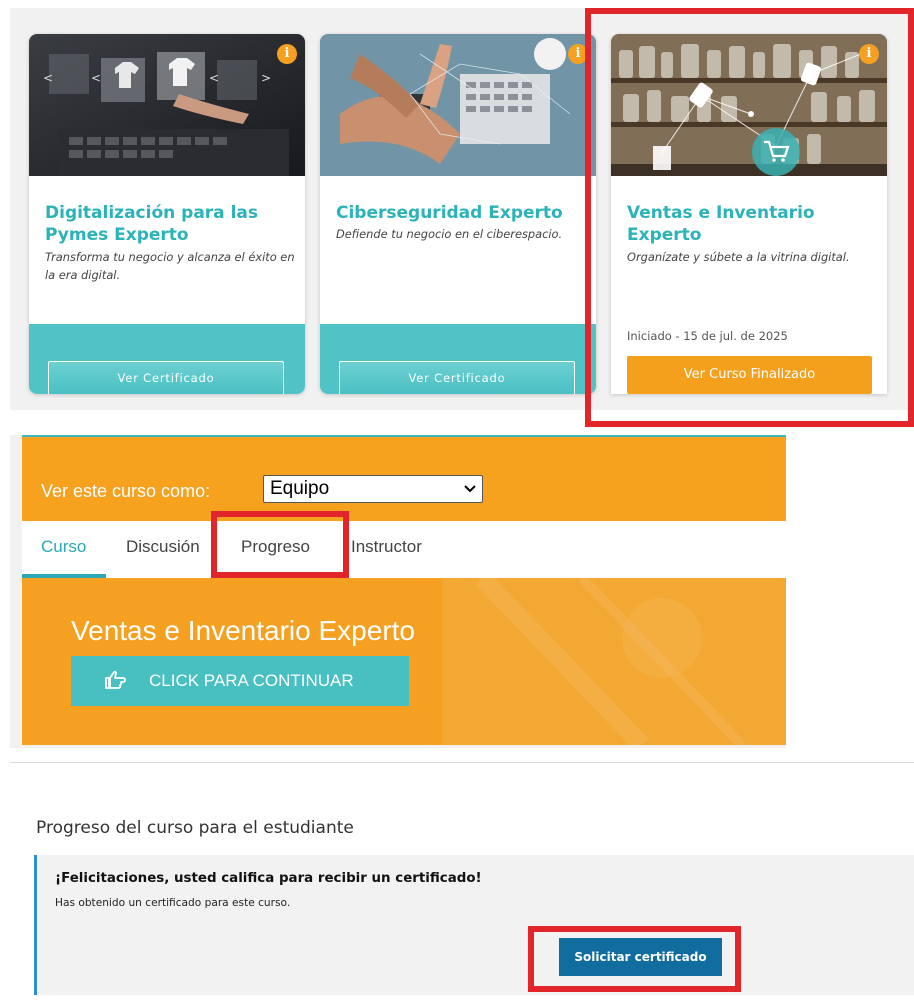 Image resolution: width=914 pixels, height=1002 pixels. Describe the element at coordinates (470, 489) in the screenshot. I see `chevron-down-icon` at that location.